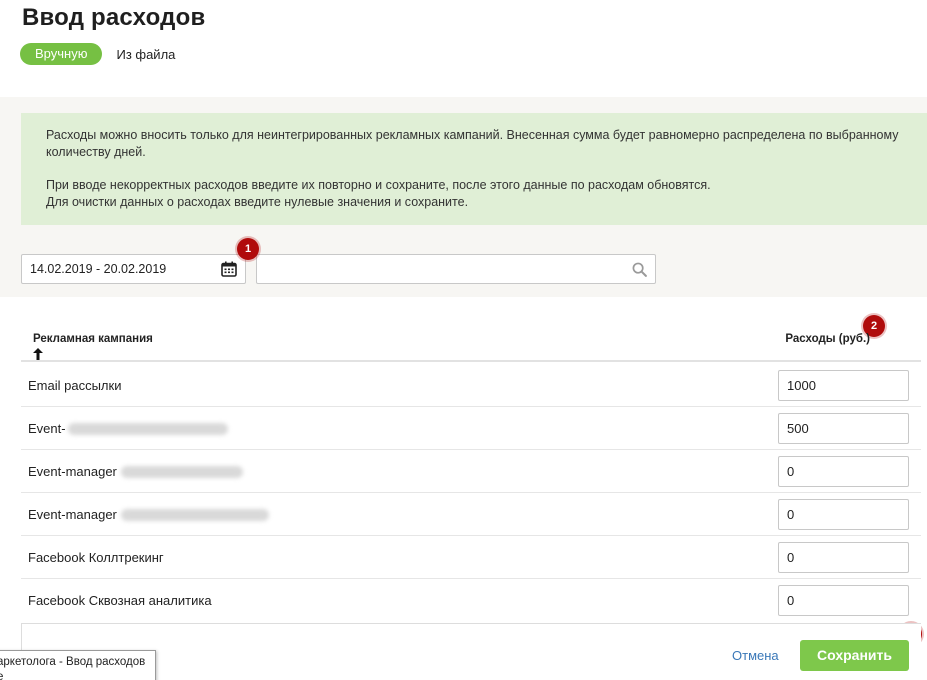 The height and width of the screenshot is (680, 927). What do you see at coordinates (229, 269) in the screenshot?
I see `calendar-icon` at bounding box center [229, 269].